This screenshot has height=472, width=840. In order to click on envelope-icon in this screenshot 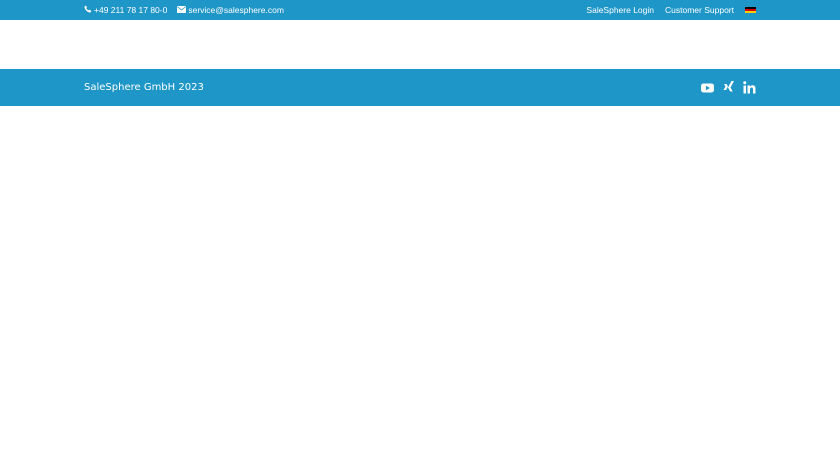, I will do `click(182, 10)`.